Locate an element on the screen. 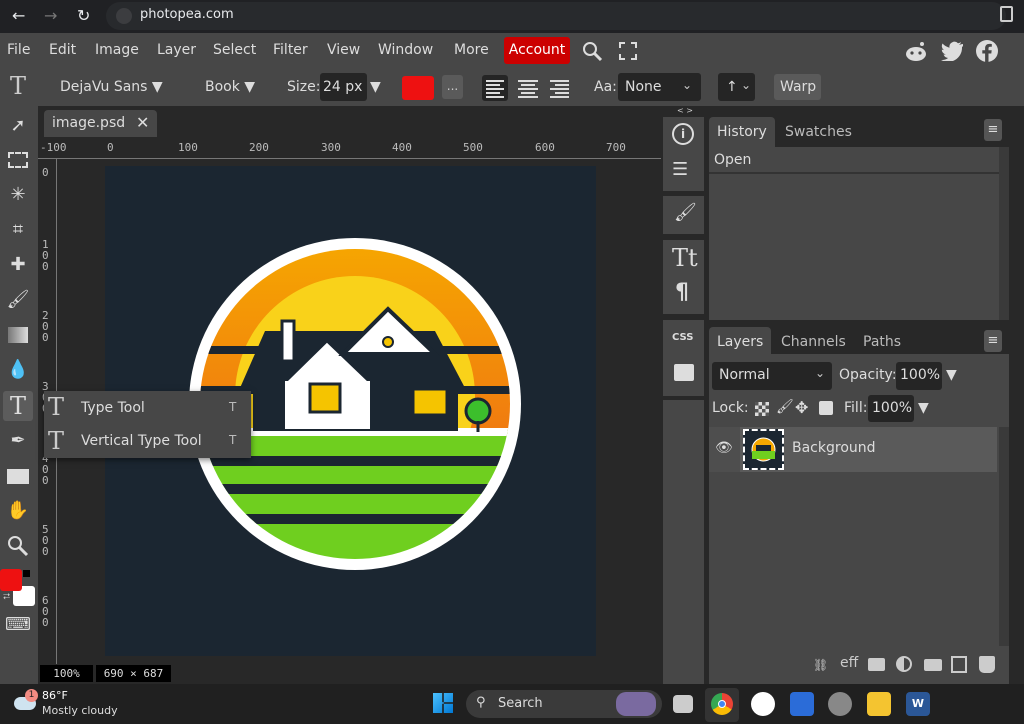 This screenshot has width=1024, height=724. word-icon: W is located at coordinates (918, 704).